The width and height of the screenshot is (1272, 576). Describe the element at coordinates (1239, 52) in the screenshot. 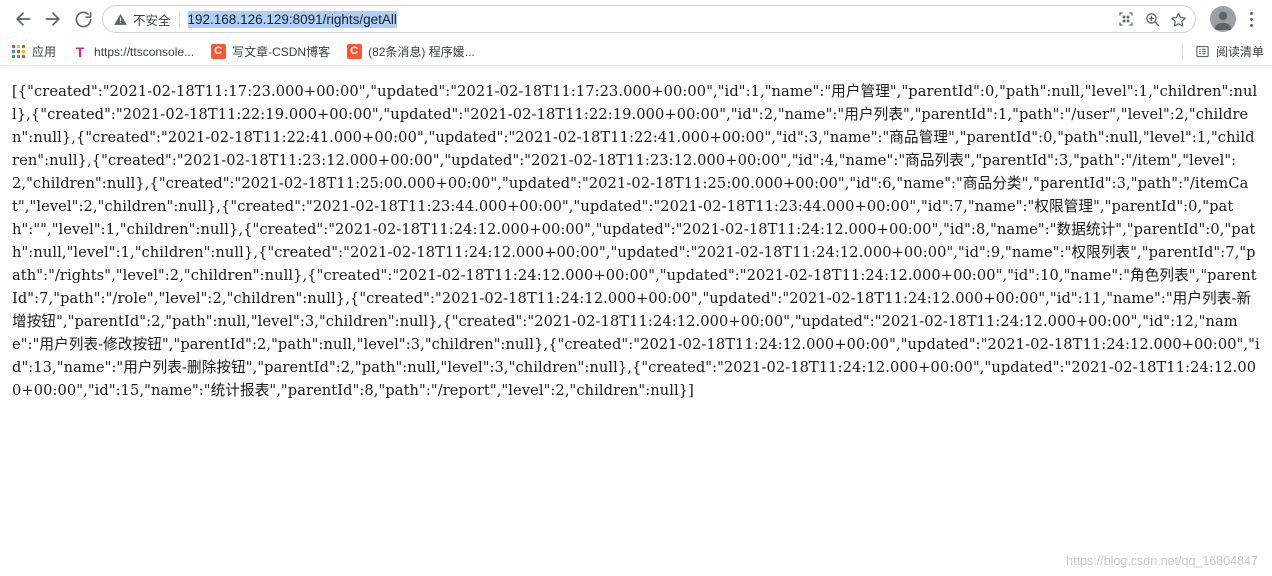

I see `reading-list-label: 阅读清单` at that location.